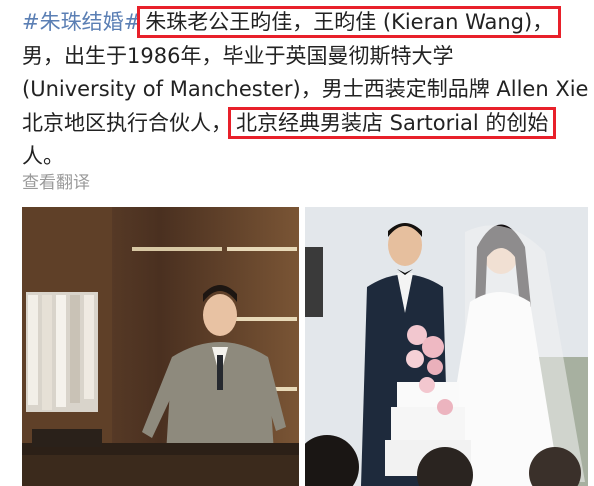 The width and height of the screenshot is (594, 486). What do you see at coordinates (81, 22) in the screenshot?
I see `hashtag-link: #朱珠结婚#` at bounding box center [81, 22].